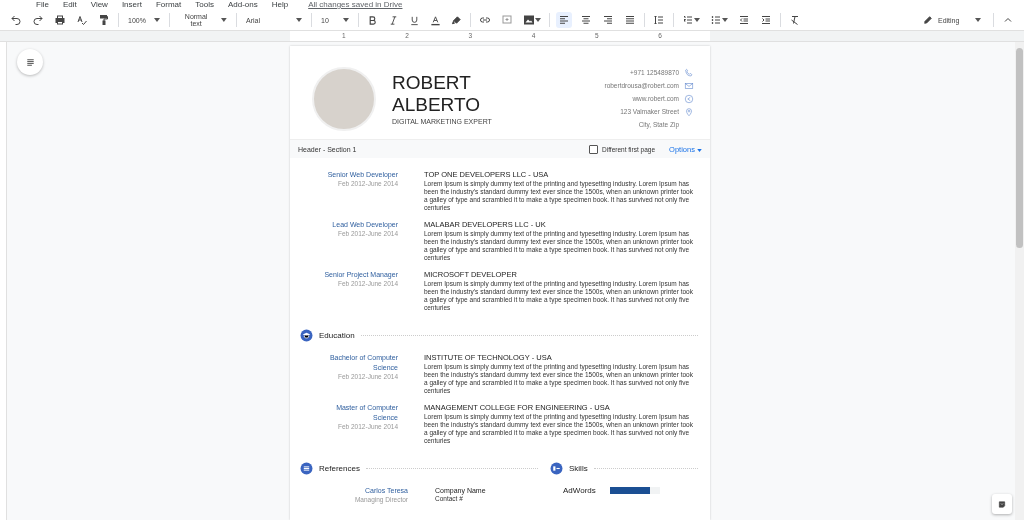 The width and height of the screenshot is (1024, 520). I want to click on align-center-icon, so click(586, 20).